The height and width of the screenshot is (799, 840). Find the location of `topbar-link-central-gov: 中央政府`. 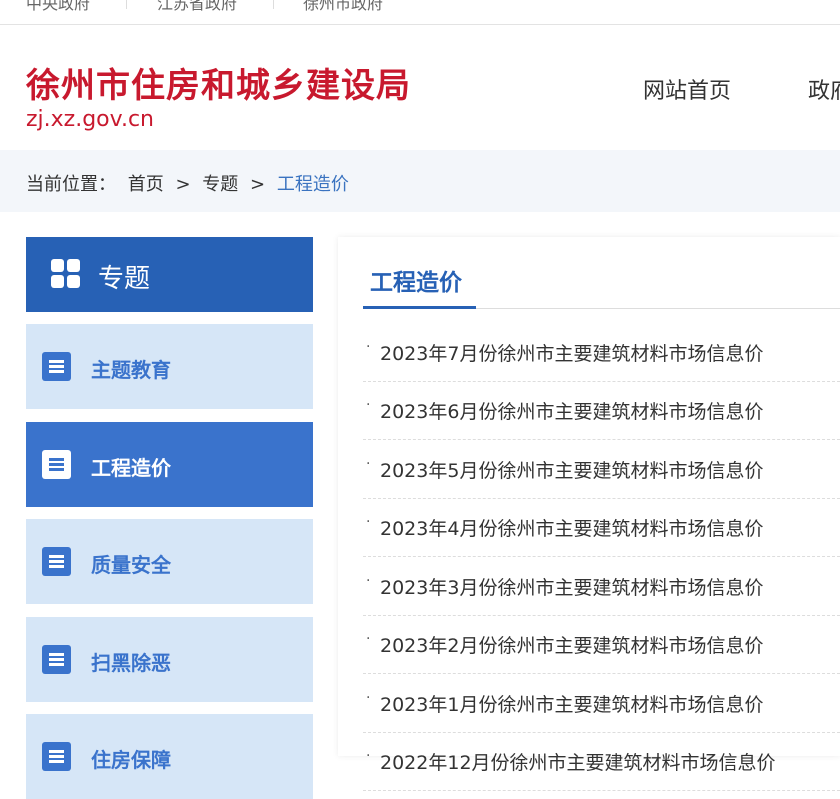

topbar-link-central-gov: 中央政府 is located at coordinates (58, 7).